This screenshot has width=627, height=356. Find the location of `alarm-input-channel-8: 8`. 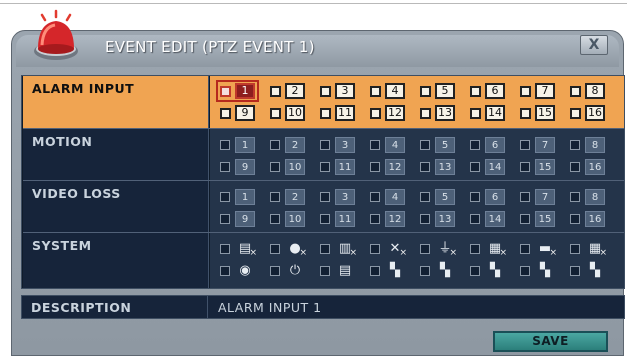

alarm-input-channel-8: 8 is located at coordinates (589, 91).